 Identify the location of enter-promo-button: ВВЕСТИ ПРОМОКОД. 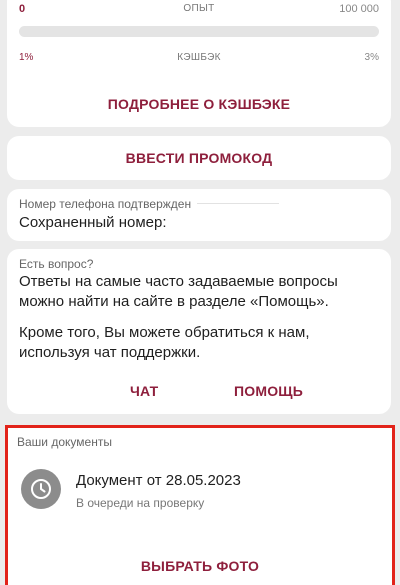
(199, 158).